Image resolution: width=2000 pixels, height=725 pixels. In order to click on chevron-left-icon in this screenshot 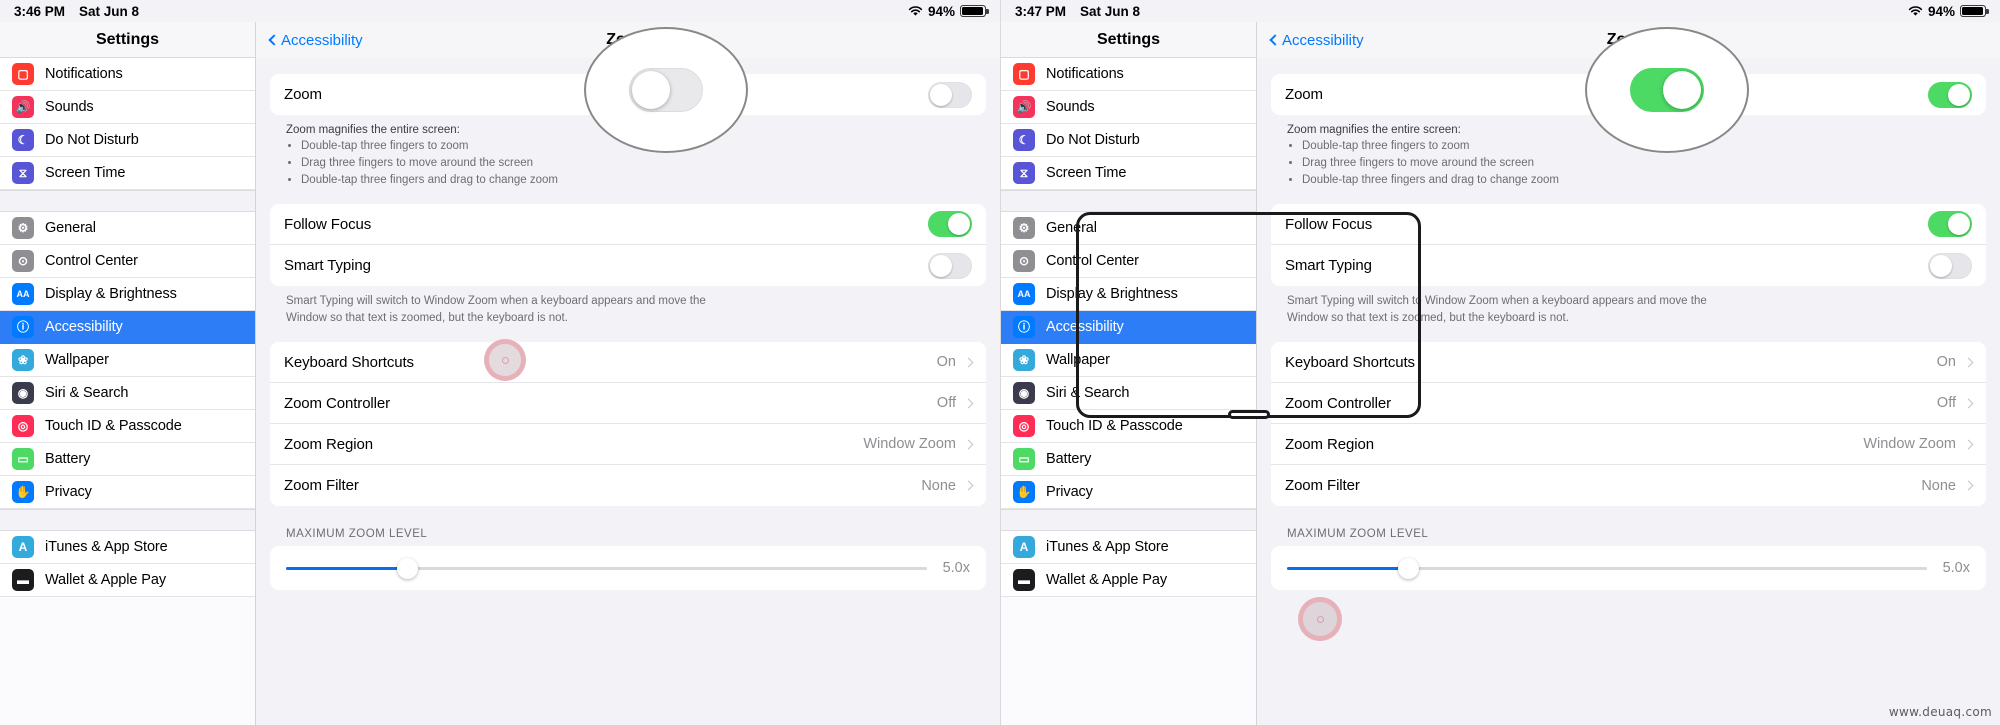, I will do `click(1275, 40)`.